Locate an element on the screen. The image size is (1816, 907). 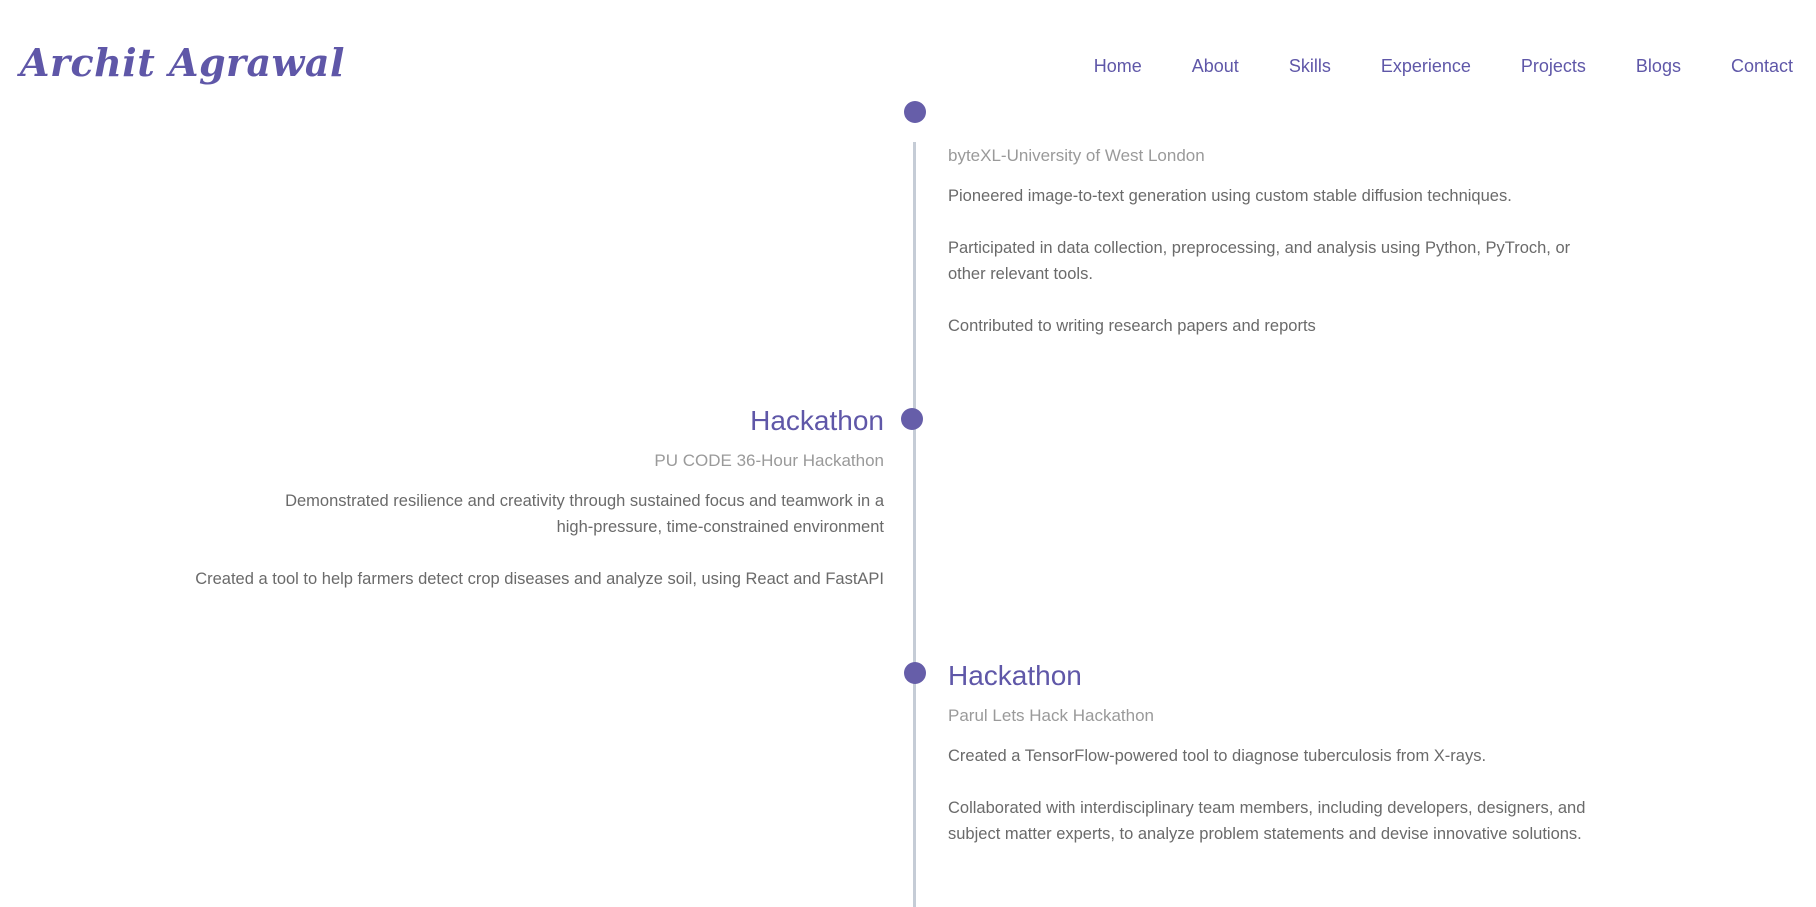
entry-organization: Parul Lets Hack Hackathon is located at coordinates (1051, 715).